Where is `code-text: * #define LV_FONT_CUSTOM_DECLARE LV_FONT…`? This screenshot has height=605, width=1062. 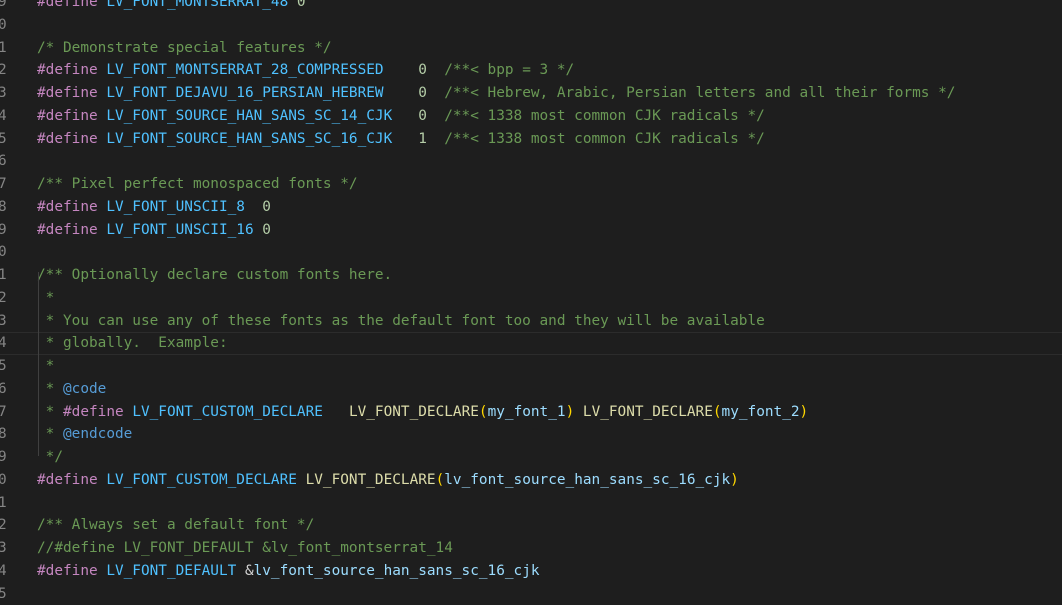 code-text: * #define LV_FONT_CUSTOM_DECLARE LV_FONT… is located at coordinates (422, 412).